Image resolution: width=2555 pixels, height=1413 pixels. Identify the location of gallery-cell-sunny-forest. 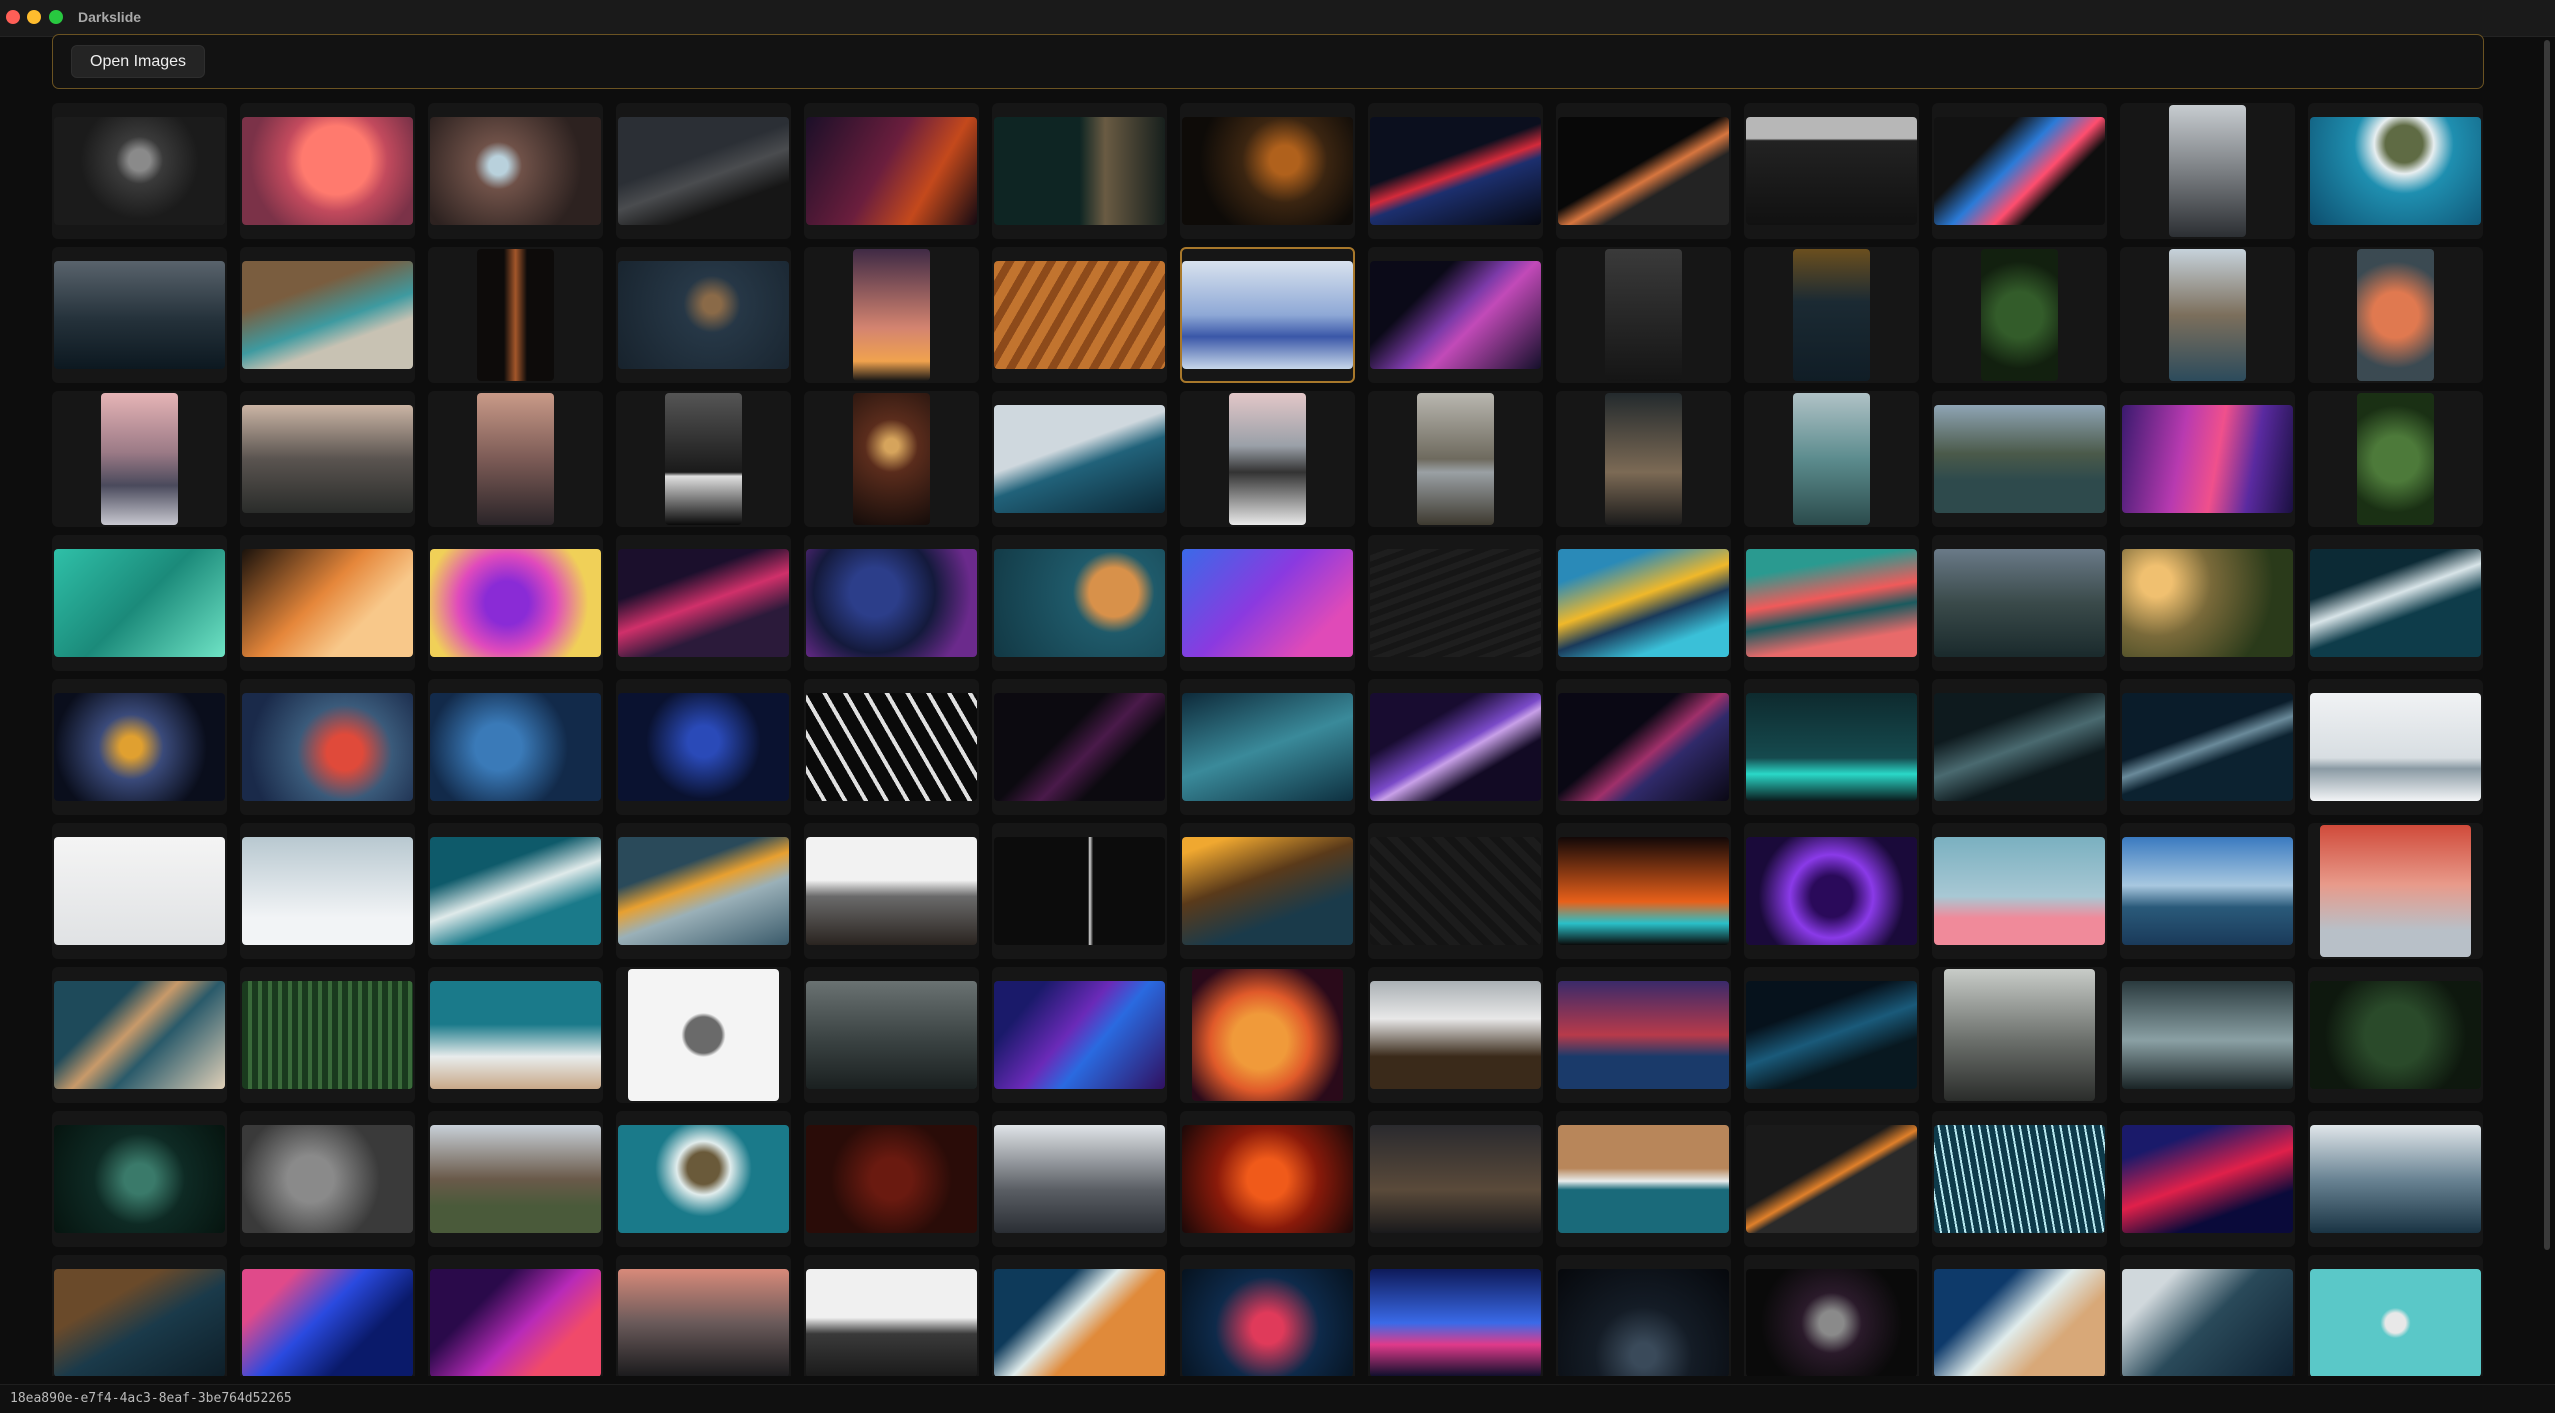
(2207, 603).